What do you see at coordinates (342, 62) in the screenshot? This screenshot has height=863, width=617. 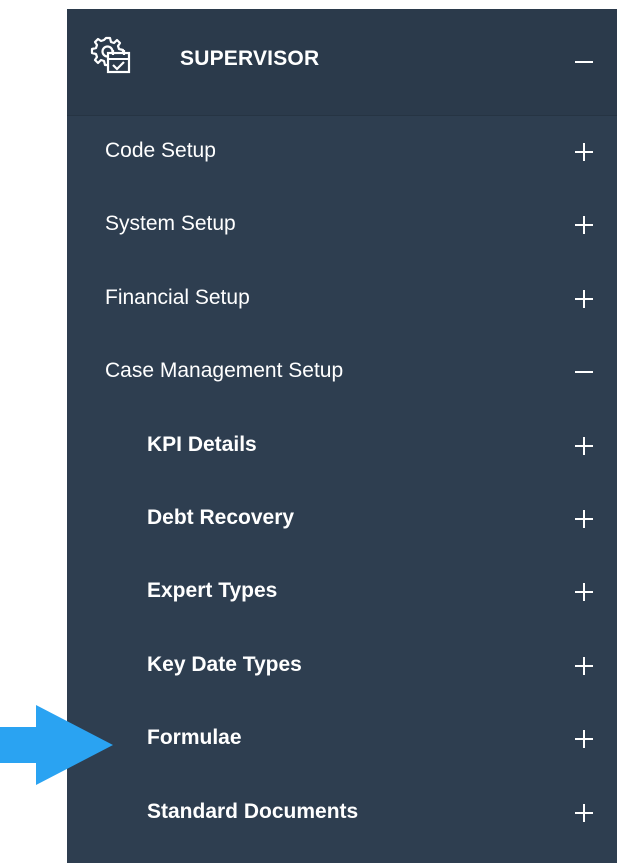 I see `supervisor-header: SUPERVISOR` at bounding box center [342, 62].